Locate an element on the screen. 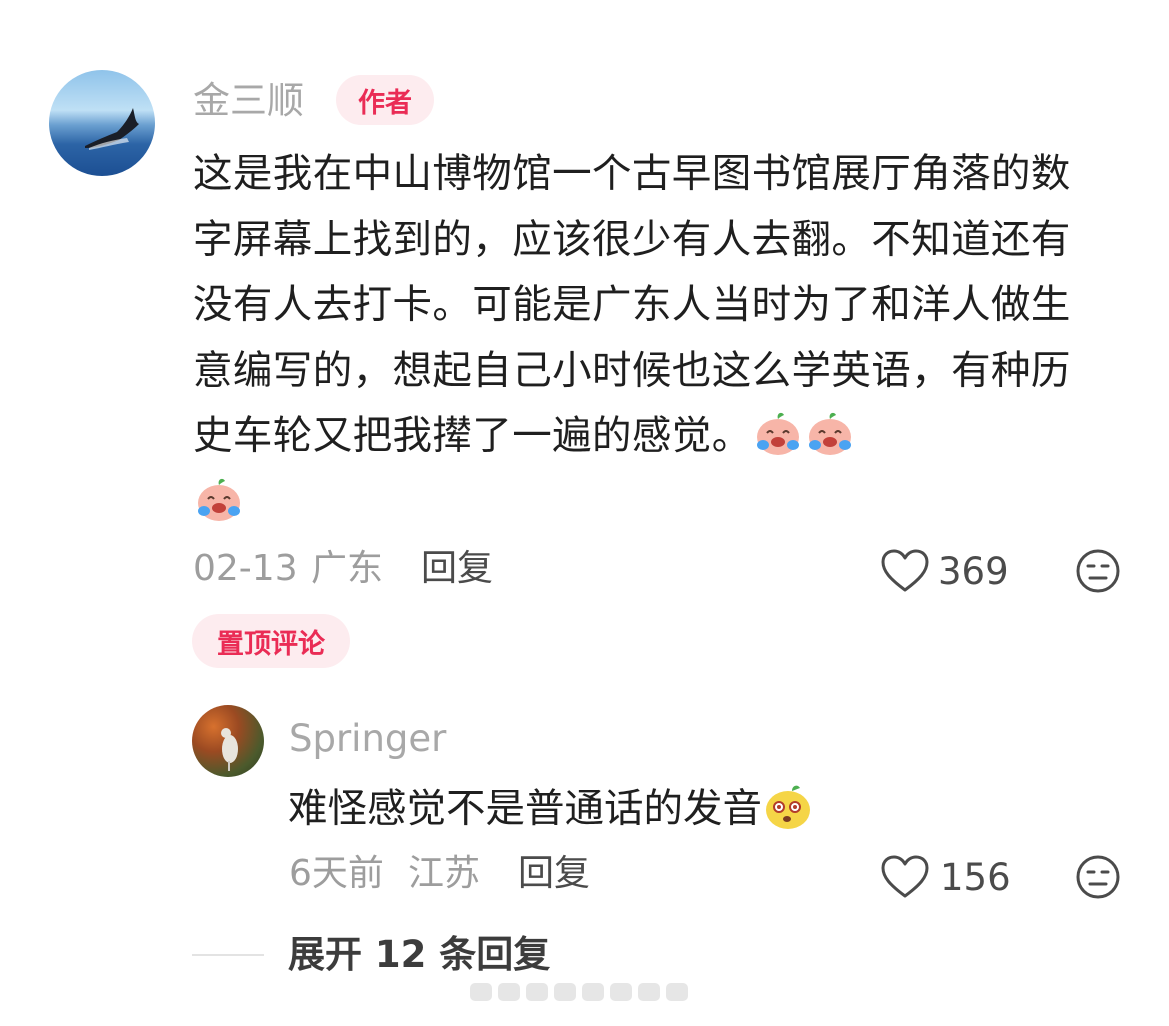  reply-location: 江苏 is located at coordinates (444, 873).